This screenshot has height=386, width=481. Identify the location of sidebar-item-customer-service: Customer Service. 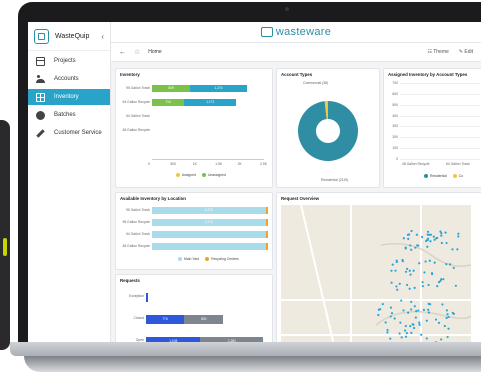
(69, 133).